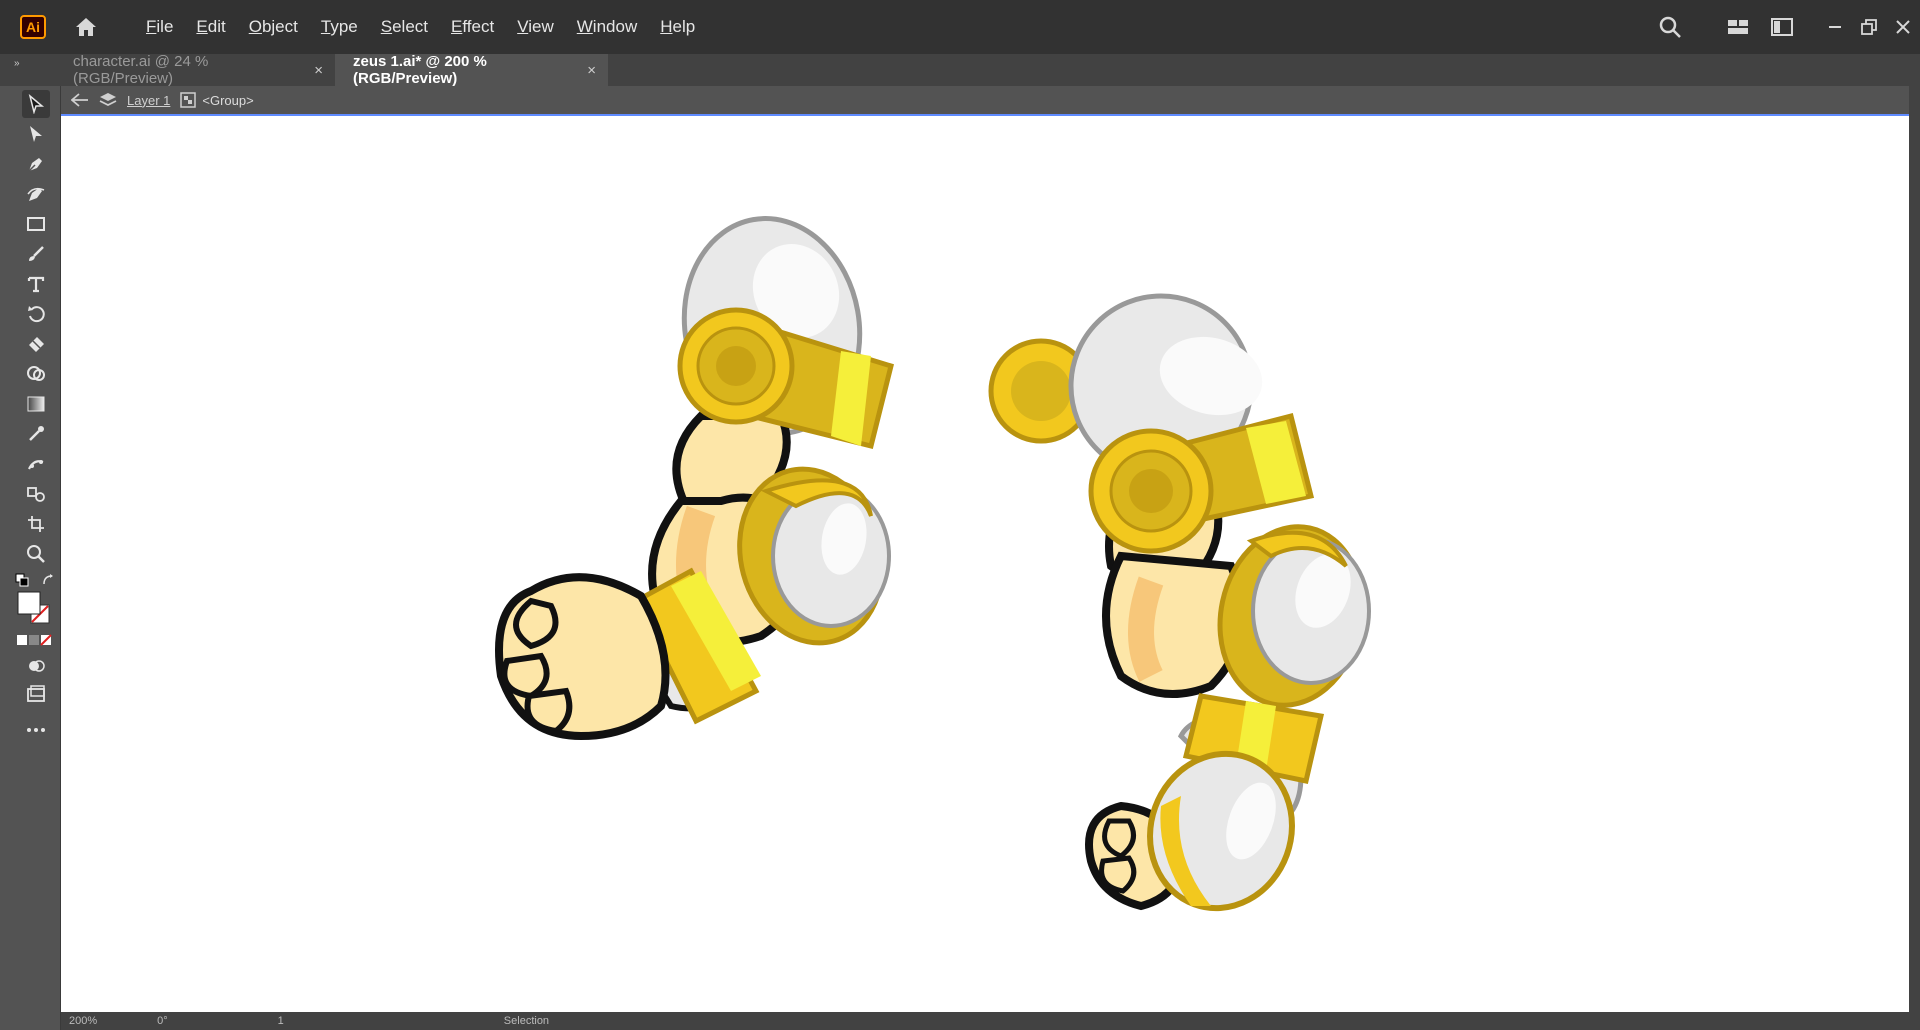 Image resolution: width=1920 pixels, height=1030 pixels. I want to click on artboard-tool, so click(36, 524).